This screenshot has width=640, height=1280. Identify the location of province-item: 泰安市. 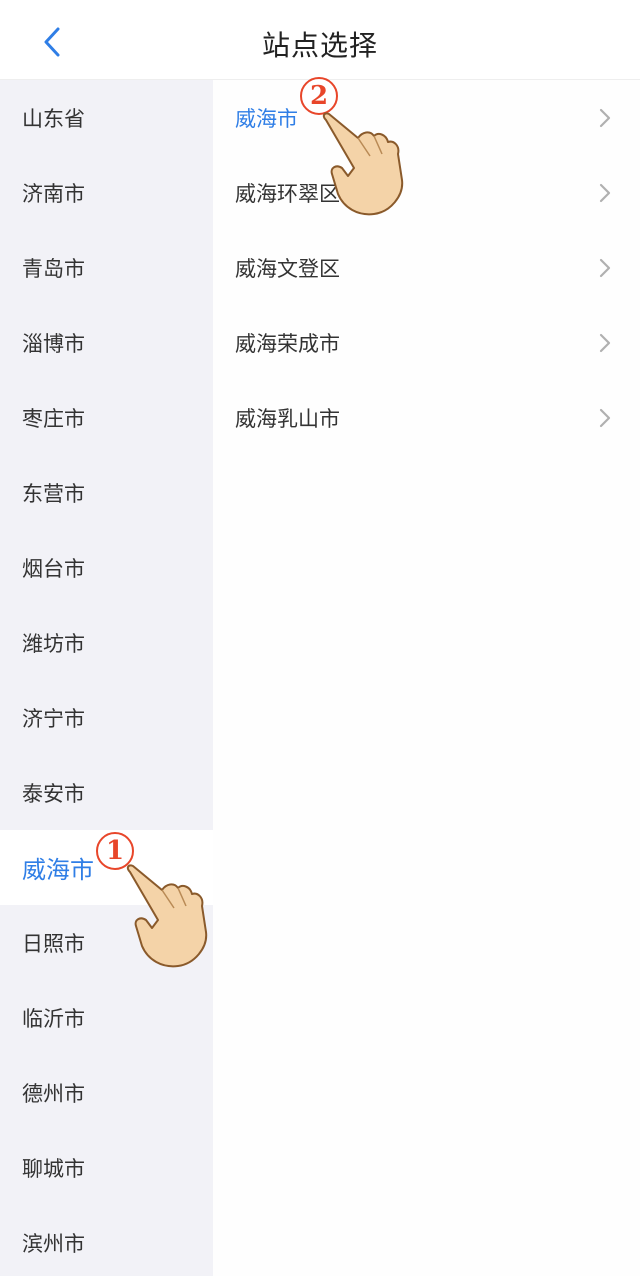
(106, 792).